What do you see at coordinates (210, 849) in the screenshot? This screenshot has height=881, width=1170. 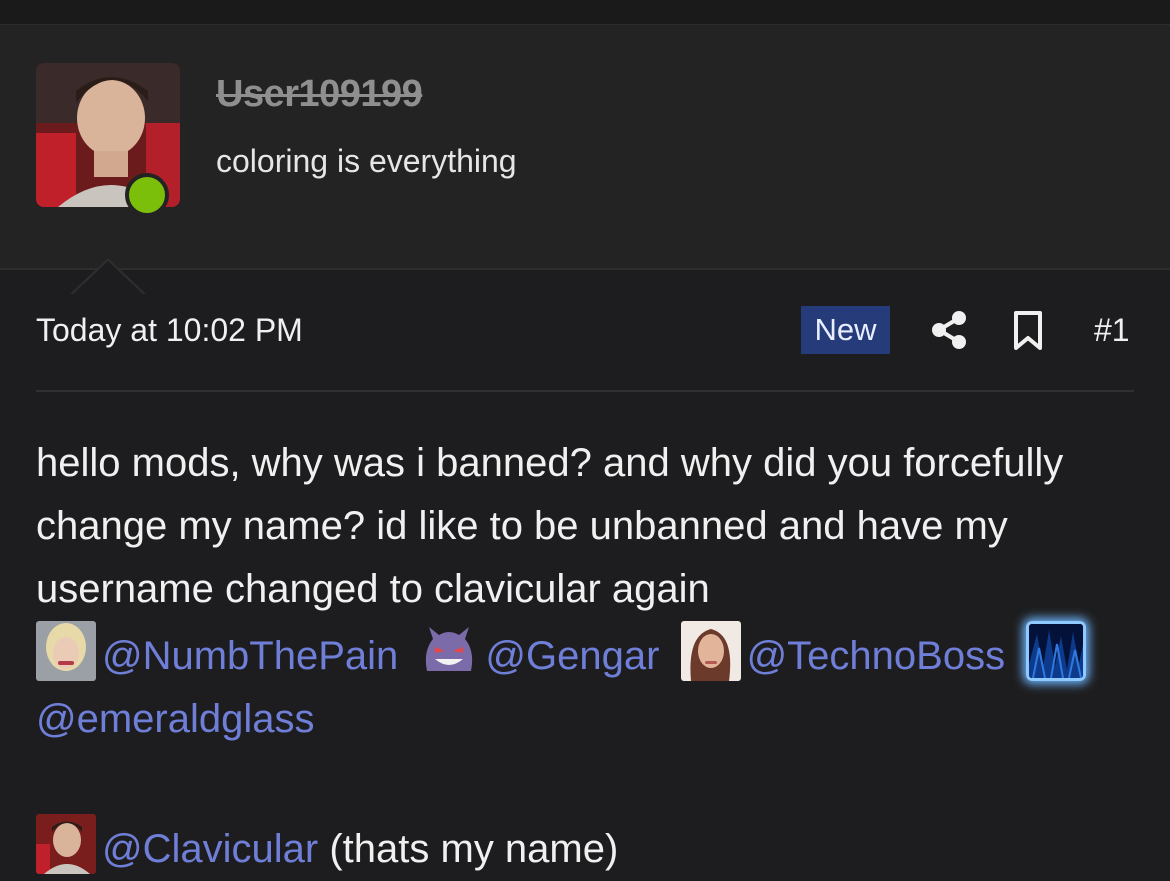 I see `mention-link: @Clavicular` at bounding box center [210, 849].